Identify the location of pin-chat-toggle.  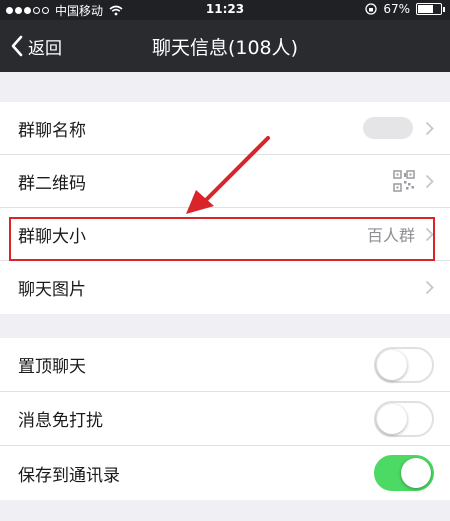
(404, 364).